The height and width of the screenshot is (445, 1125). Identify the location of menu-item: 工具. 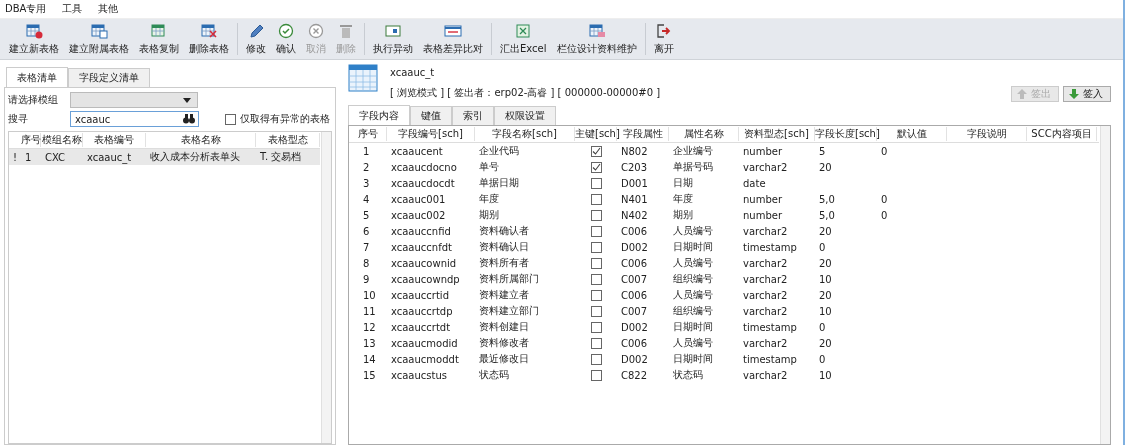
(72, 9).